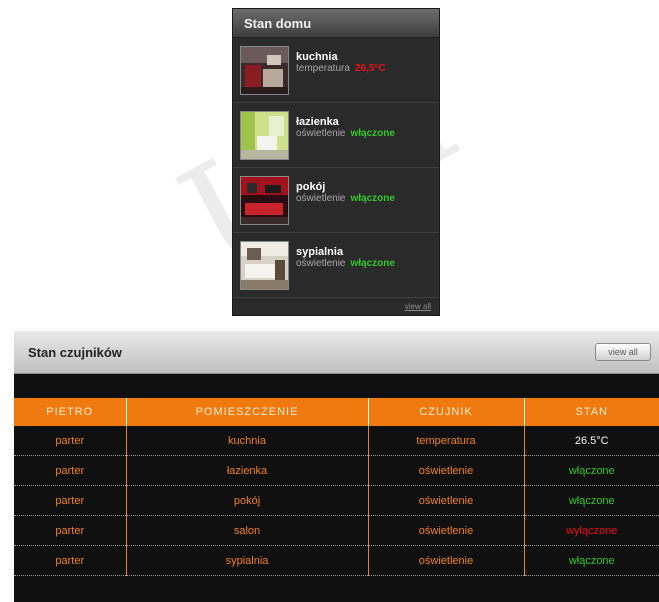 The width and height of the screenshot is (659, 602). Describe the element at coordinates (247, 500) in the screenshot. I see `cell-room: pokój` at that location.